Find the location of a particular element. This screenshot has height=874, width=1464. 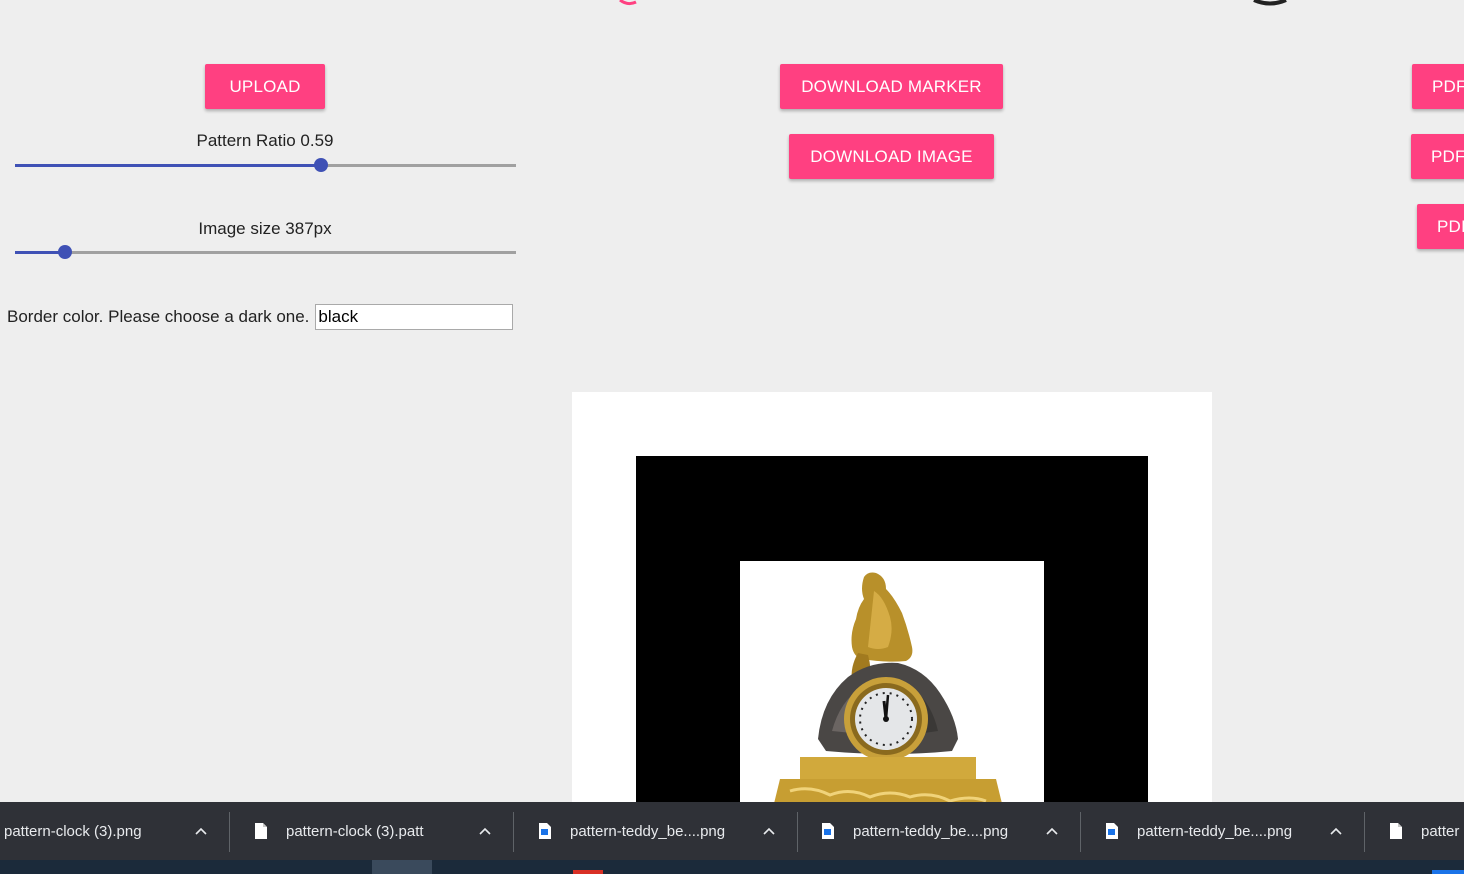

logo-fragment-icon is located at coordinates (1270, 3).